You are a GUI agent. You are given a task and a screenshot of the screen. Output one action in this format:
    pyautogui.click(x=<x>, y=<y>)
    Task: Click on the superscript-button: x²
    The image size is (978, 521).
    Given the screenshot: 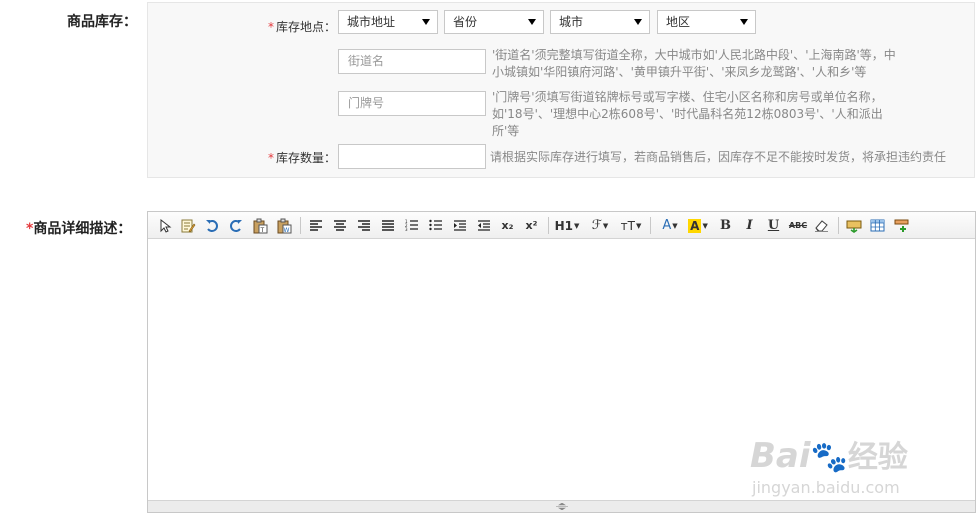 What is the action you would take?
    pyautogui.click(x=531, y=225)
    